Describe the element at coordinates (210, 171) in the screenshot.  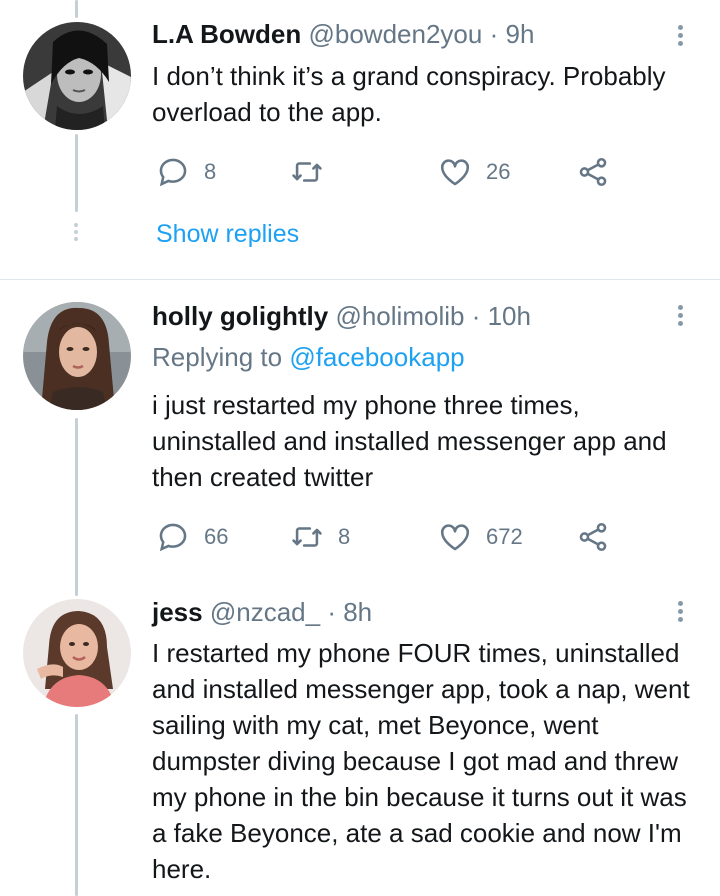
I see `reply-count: 8` at that location.